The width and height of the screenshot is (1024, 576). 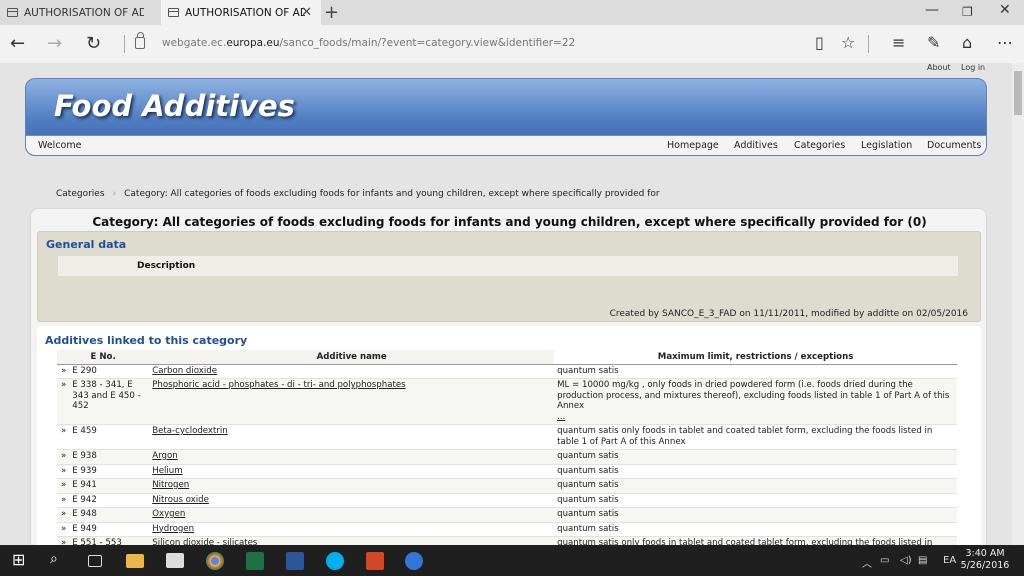 What do you see at coordinates (109, 529) in the screenshot?
I see `cell-eno: E 949` at bounding box center [109, 529].